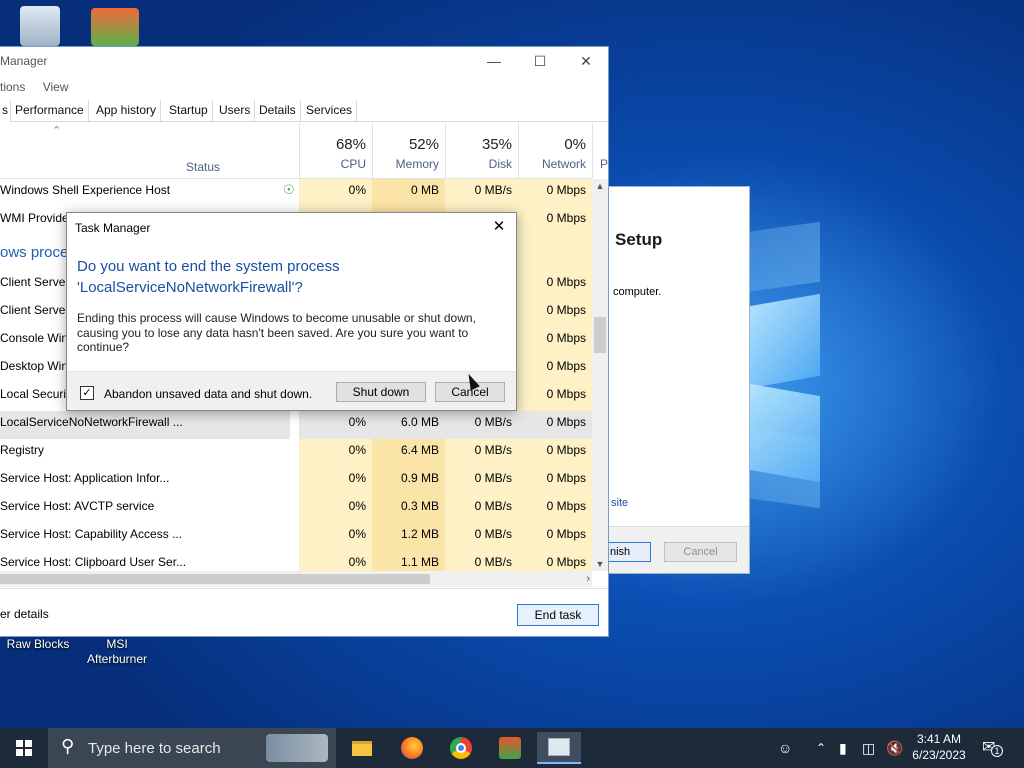  I want to click on file-explorer-icon, so click(362, 748).